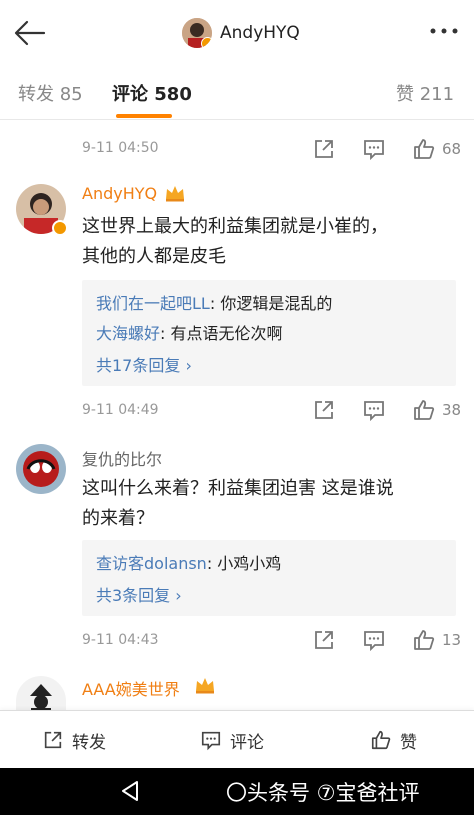  What do you see at coordinates (444, 31) in the screenshot?
I see `more-options-icon` at bounding box center [444, 31].